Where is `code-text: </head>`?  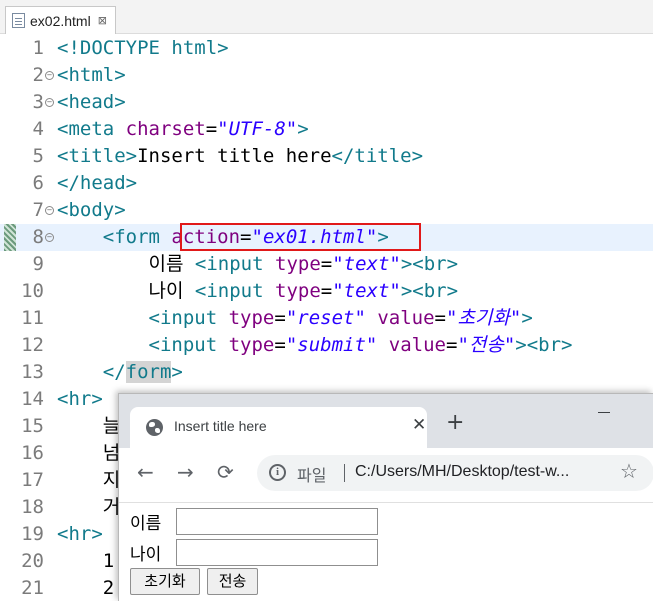
code-text: </head> is located at coordinates (97, 183).